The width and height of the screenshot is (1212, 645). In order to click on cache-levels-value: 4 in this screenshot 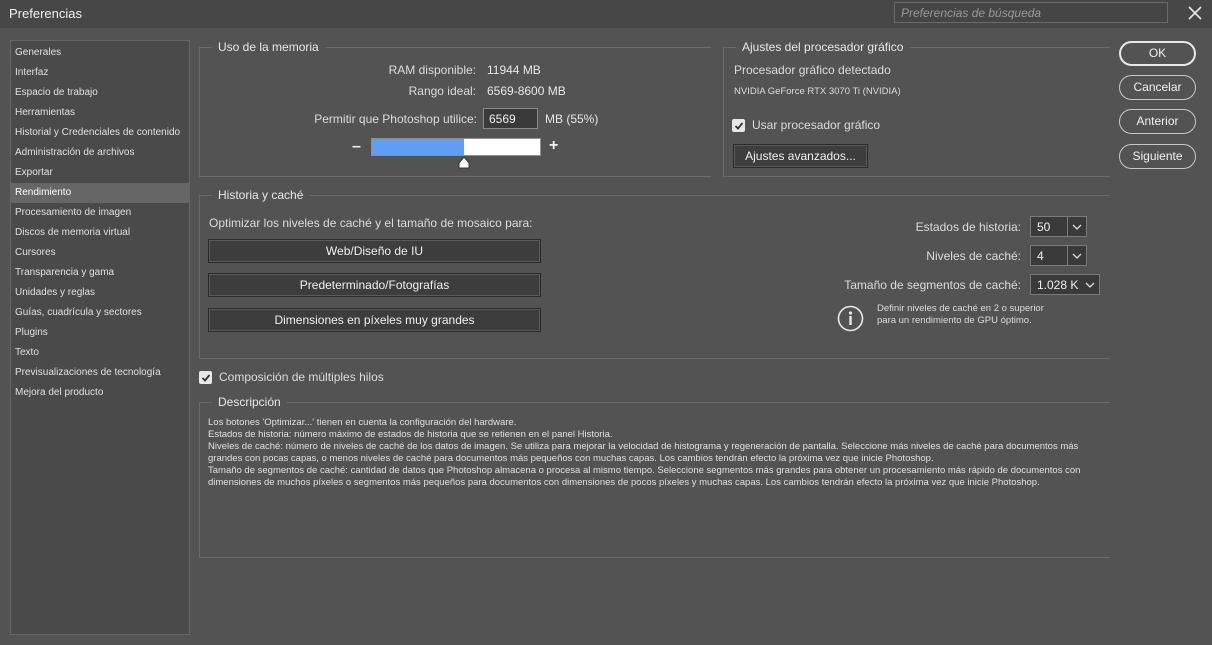, I will do `click(1040, 256)`.